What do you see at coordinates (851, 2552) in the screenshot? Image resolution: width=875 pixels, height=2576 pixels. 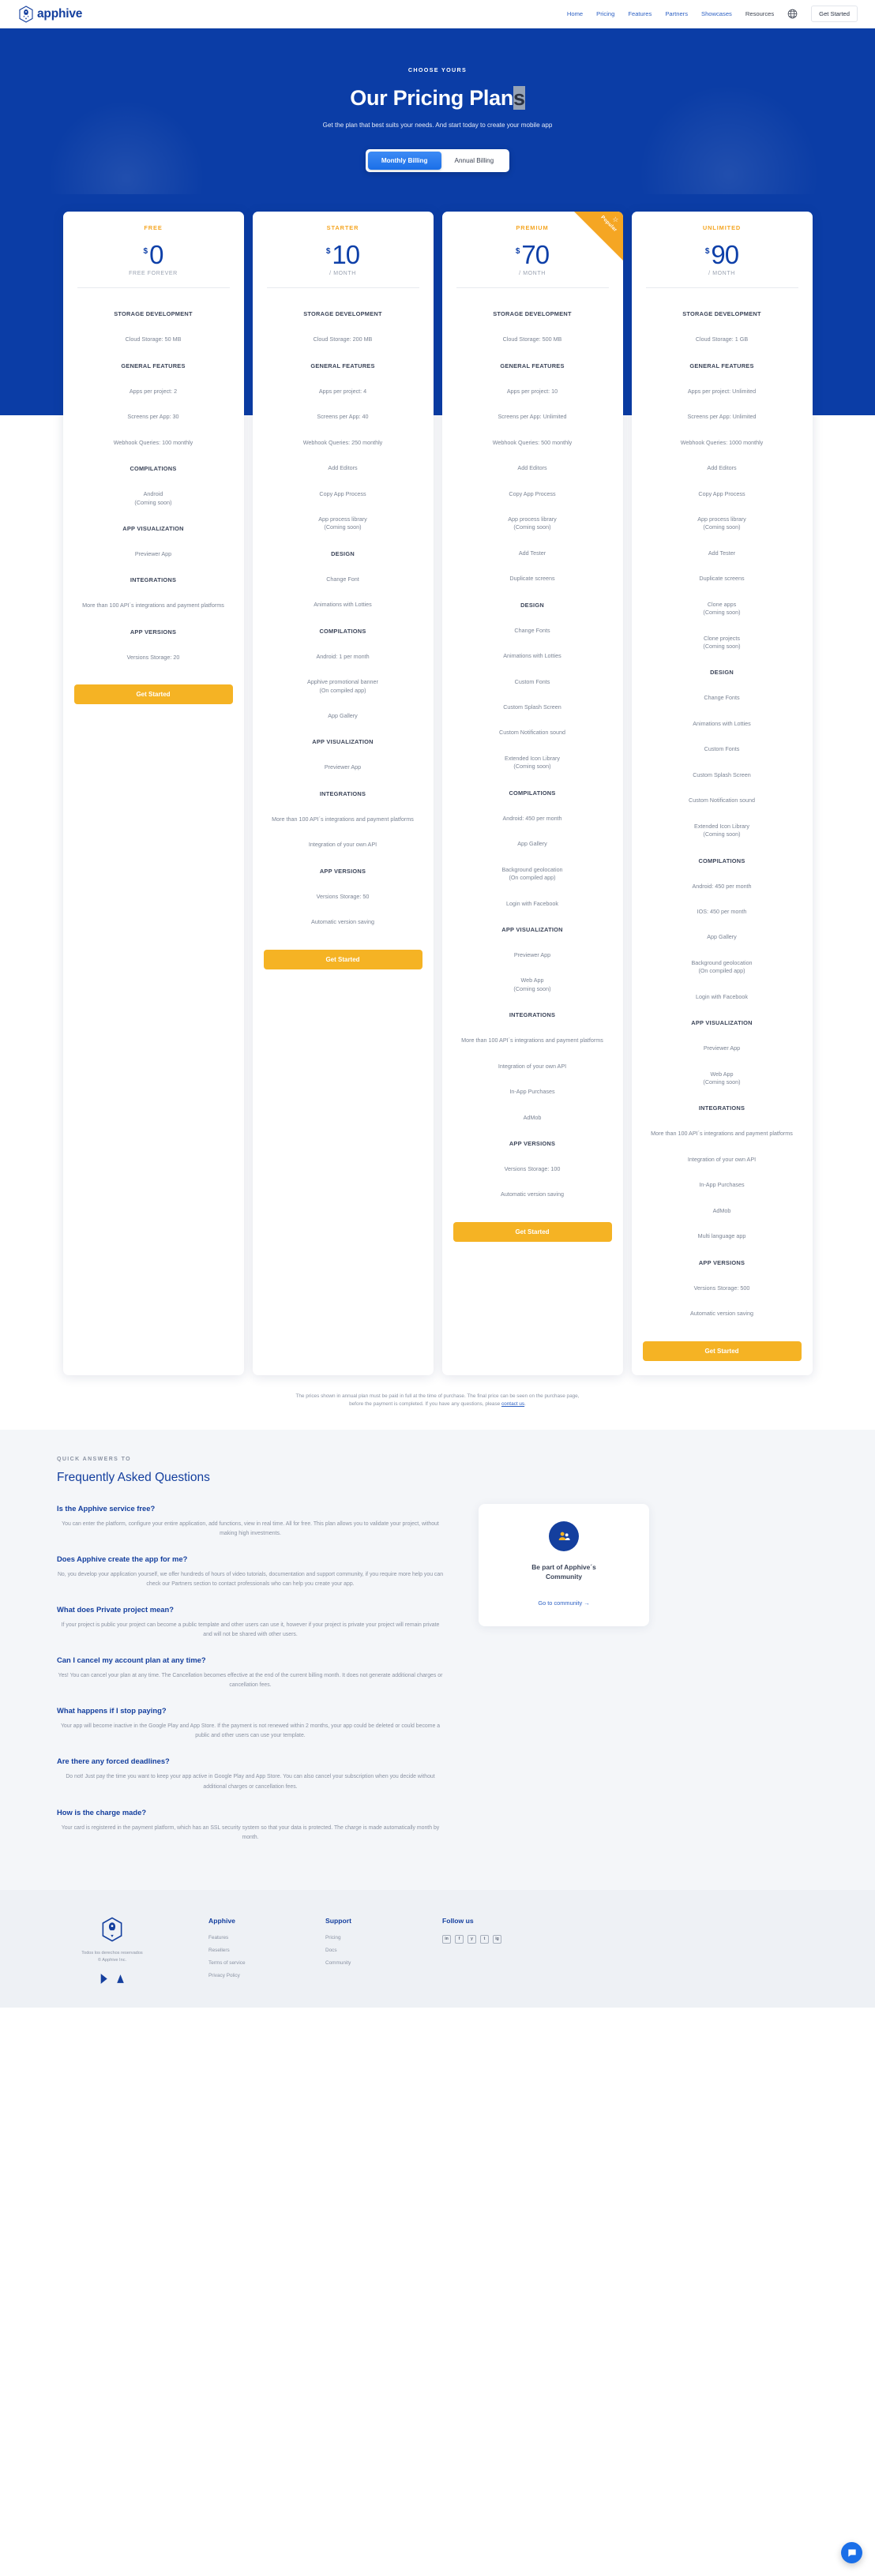 I see `chat-bubble-icon` at bounding box center [851, 2552].